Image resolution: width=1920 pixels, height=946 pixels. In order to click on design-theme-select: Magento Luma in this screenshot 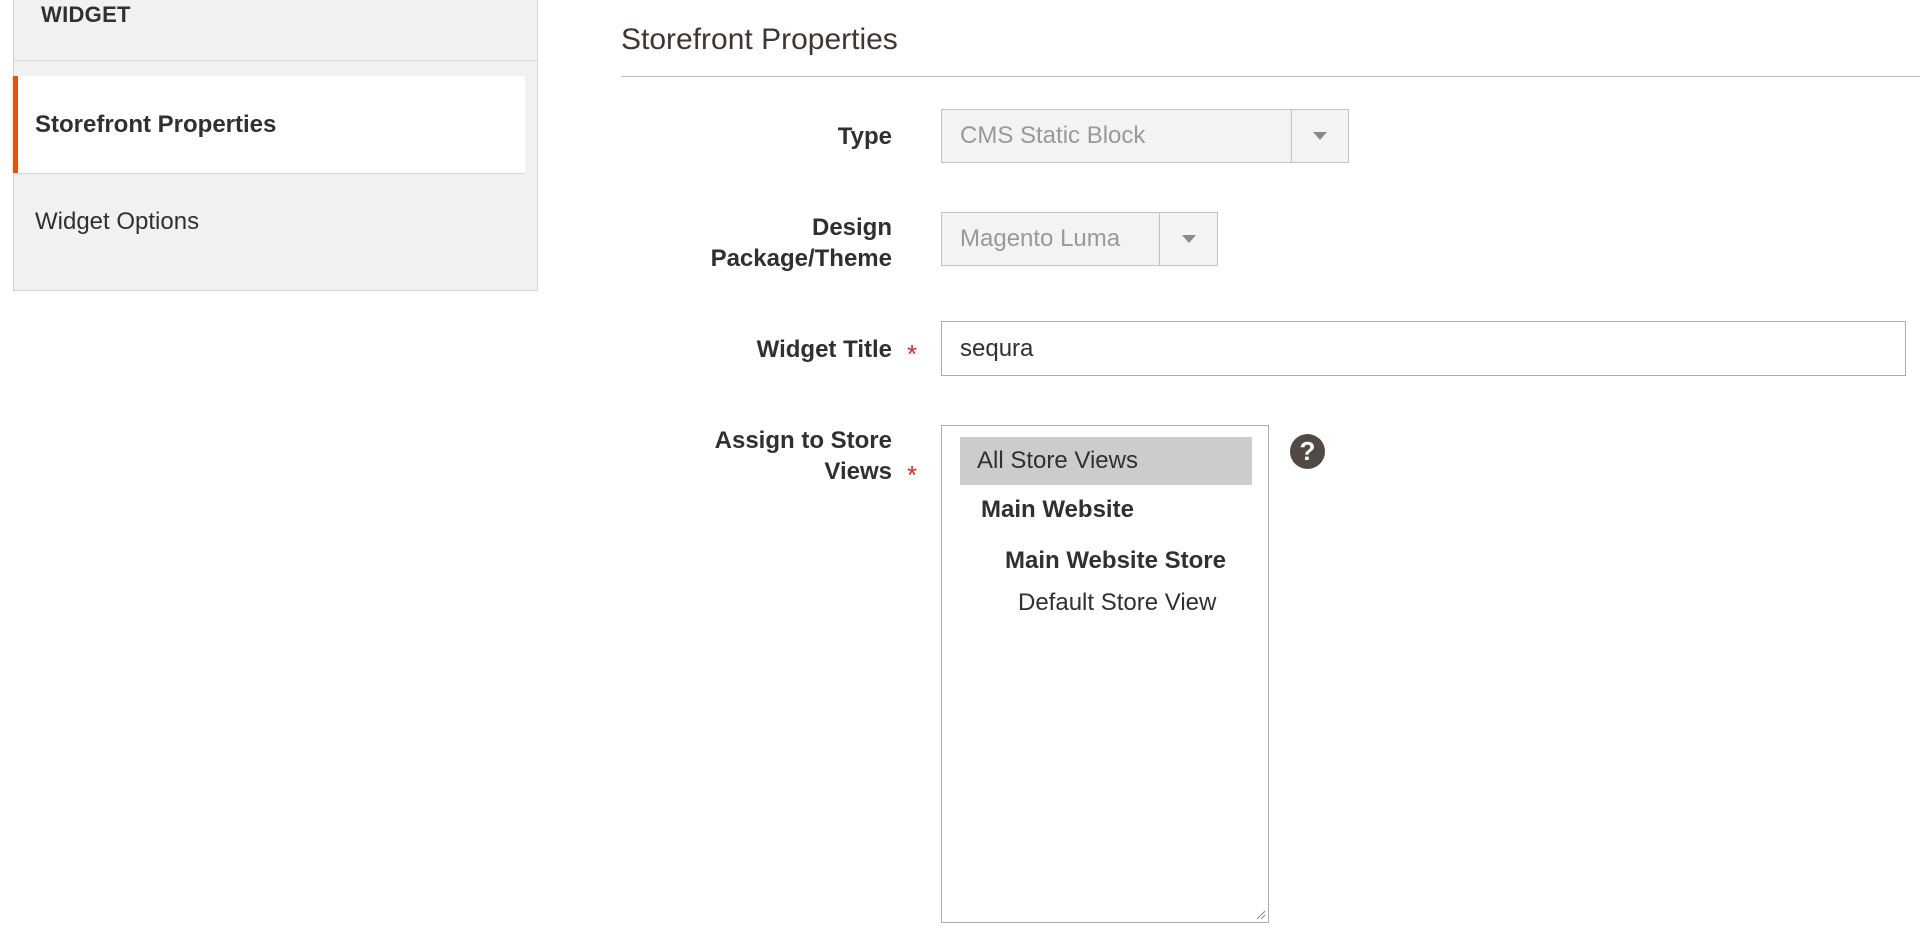, I will do `click(1079, 239)`.